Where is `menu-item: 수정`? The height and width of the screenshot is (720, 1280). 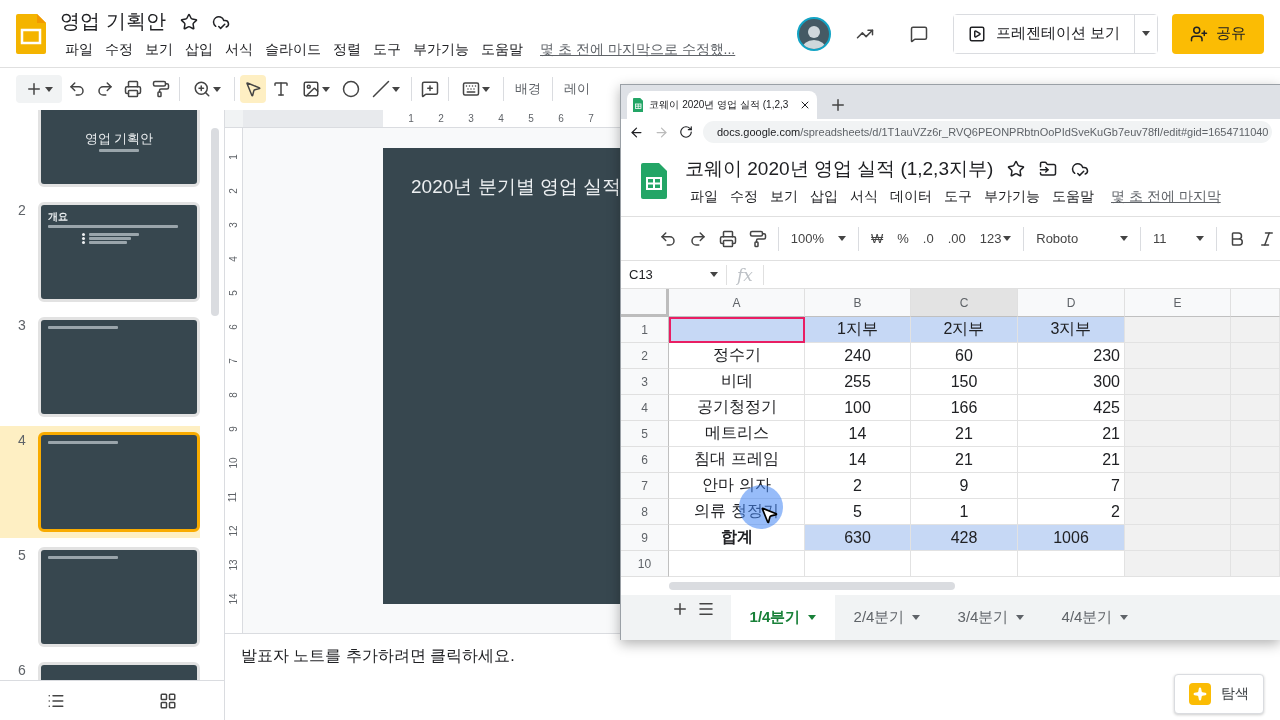
menu-item: 수정 is located at coordinates (119, 50).